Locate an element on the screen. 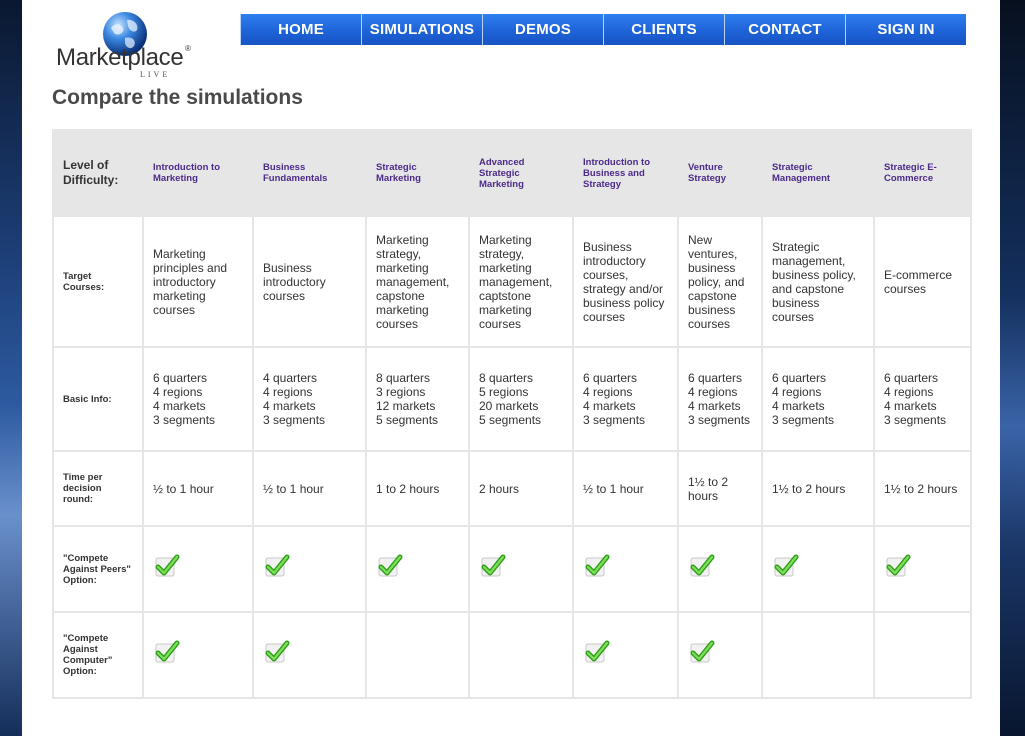  row-label: "Compete Against Computer" Option: is located at coordinates (98, 655).